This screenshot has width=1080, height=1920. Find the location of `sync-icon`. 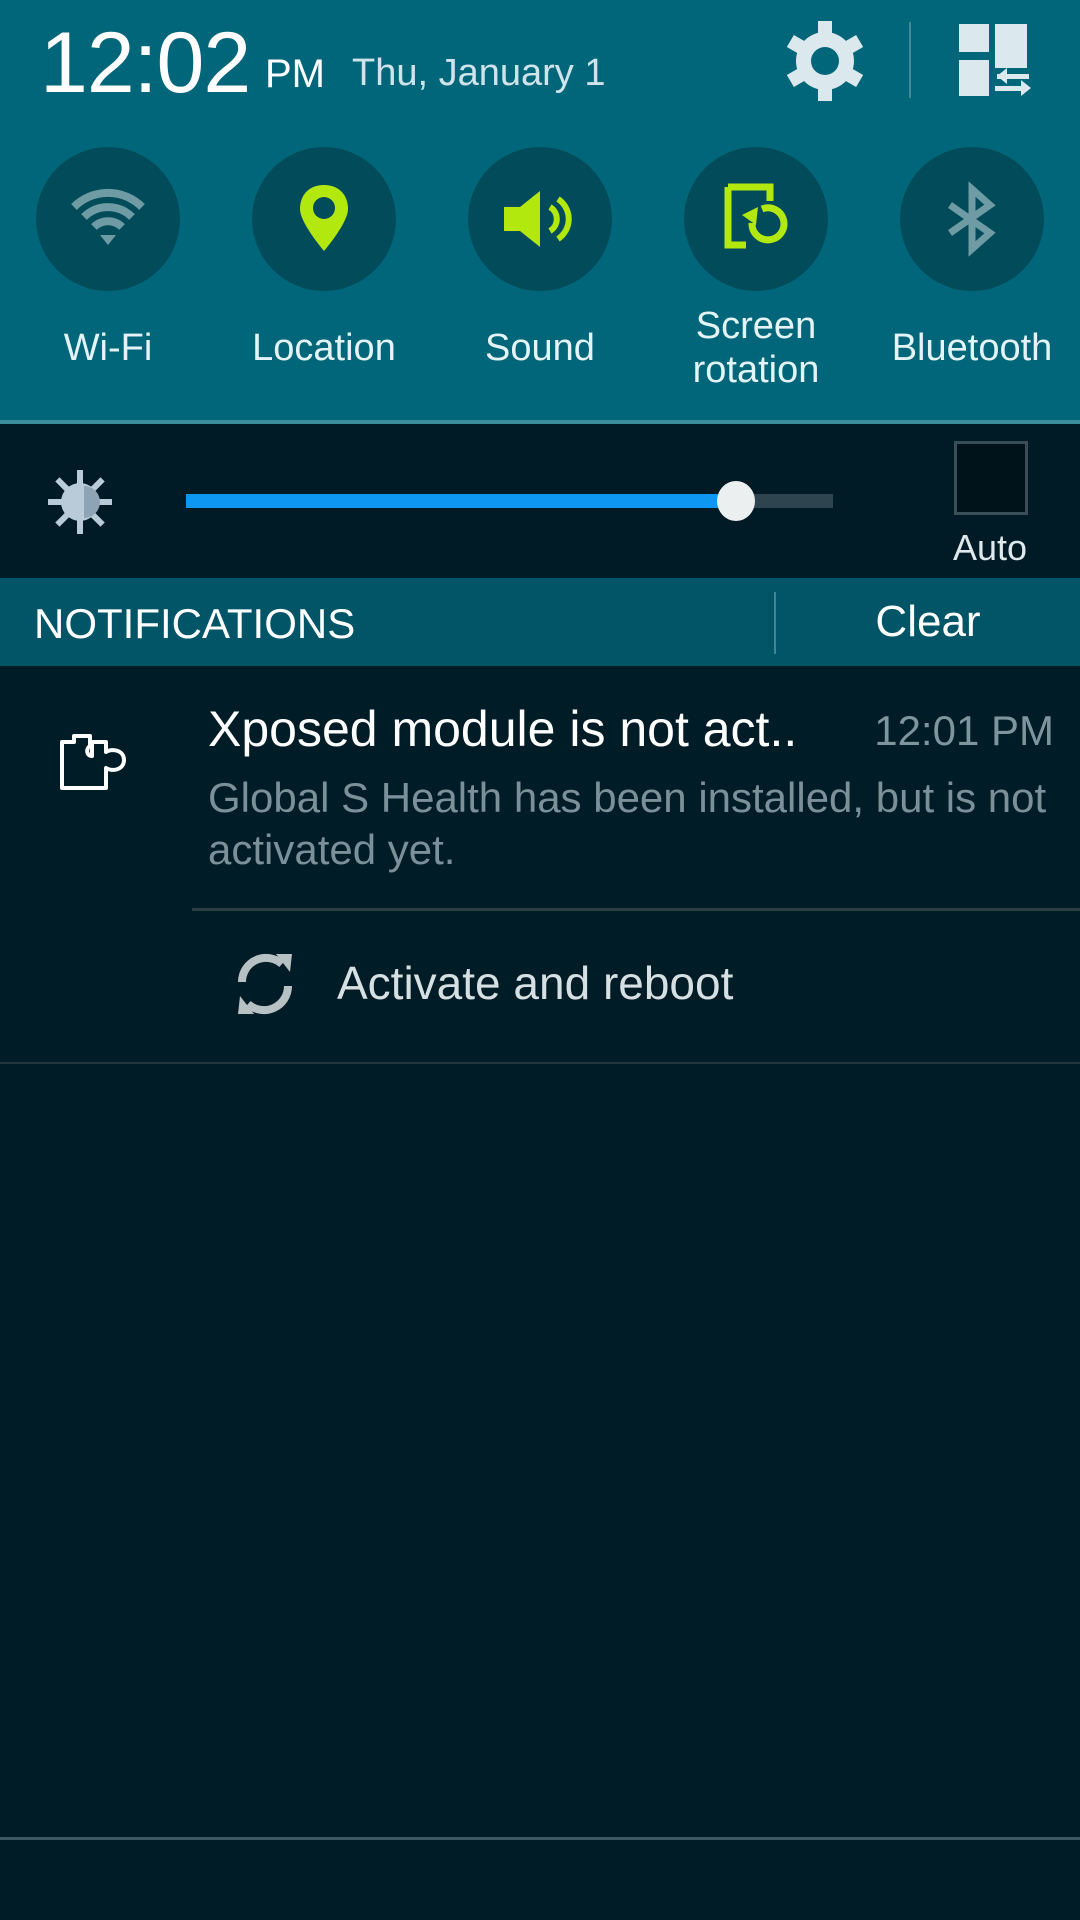

sync-icon is located at coordinates (265, 984).